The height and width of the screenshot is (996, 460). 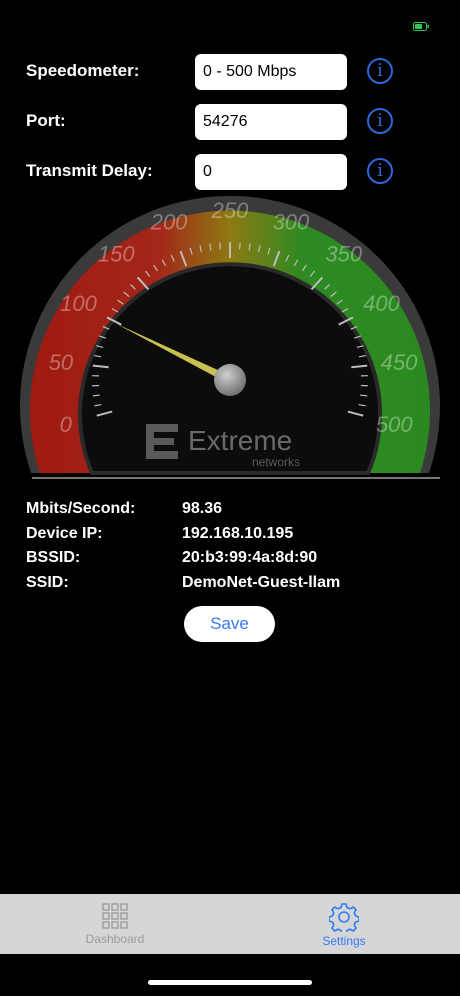 I want to click on home-indicator-area, so click(x=230, y=975).